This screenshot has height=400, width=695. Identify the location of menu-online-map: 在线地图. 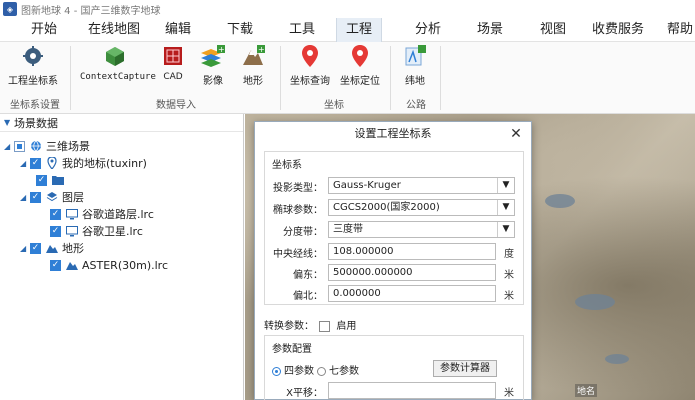
(114, 30).